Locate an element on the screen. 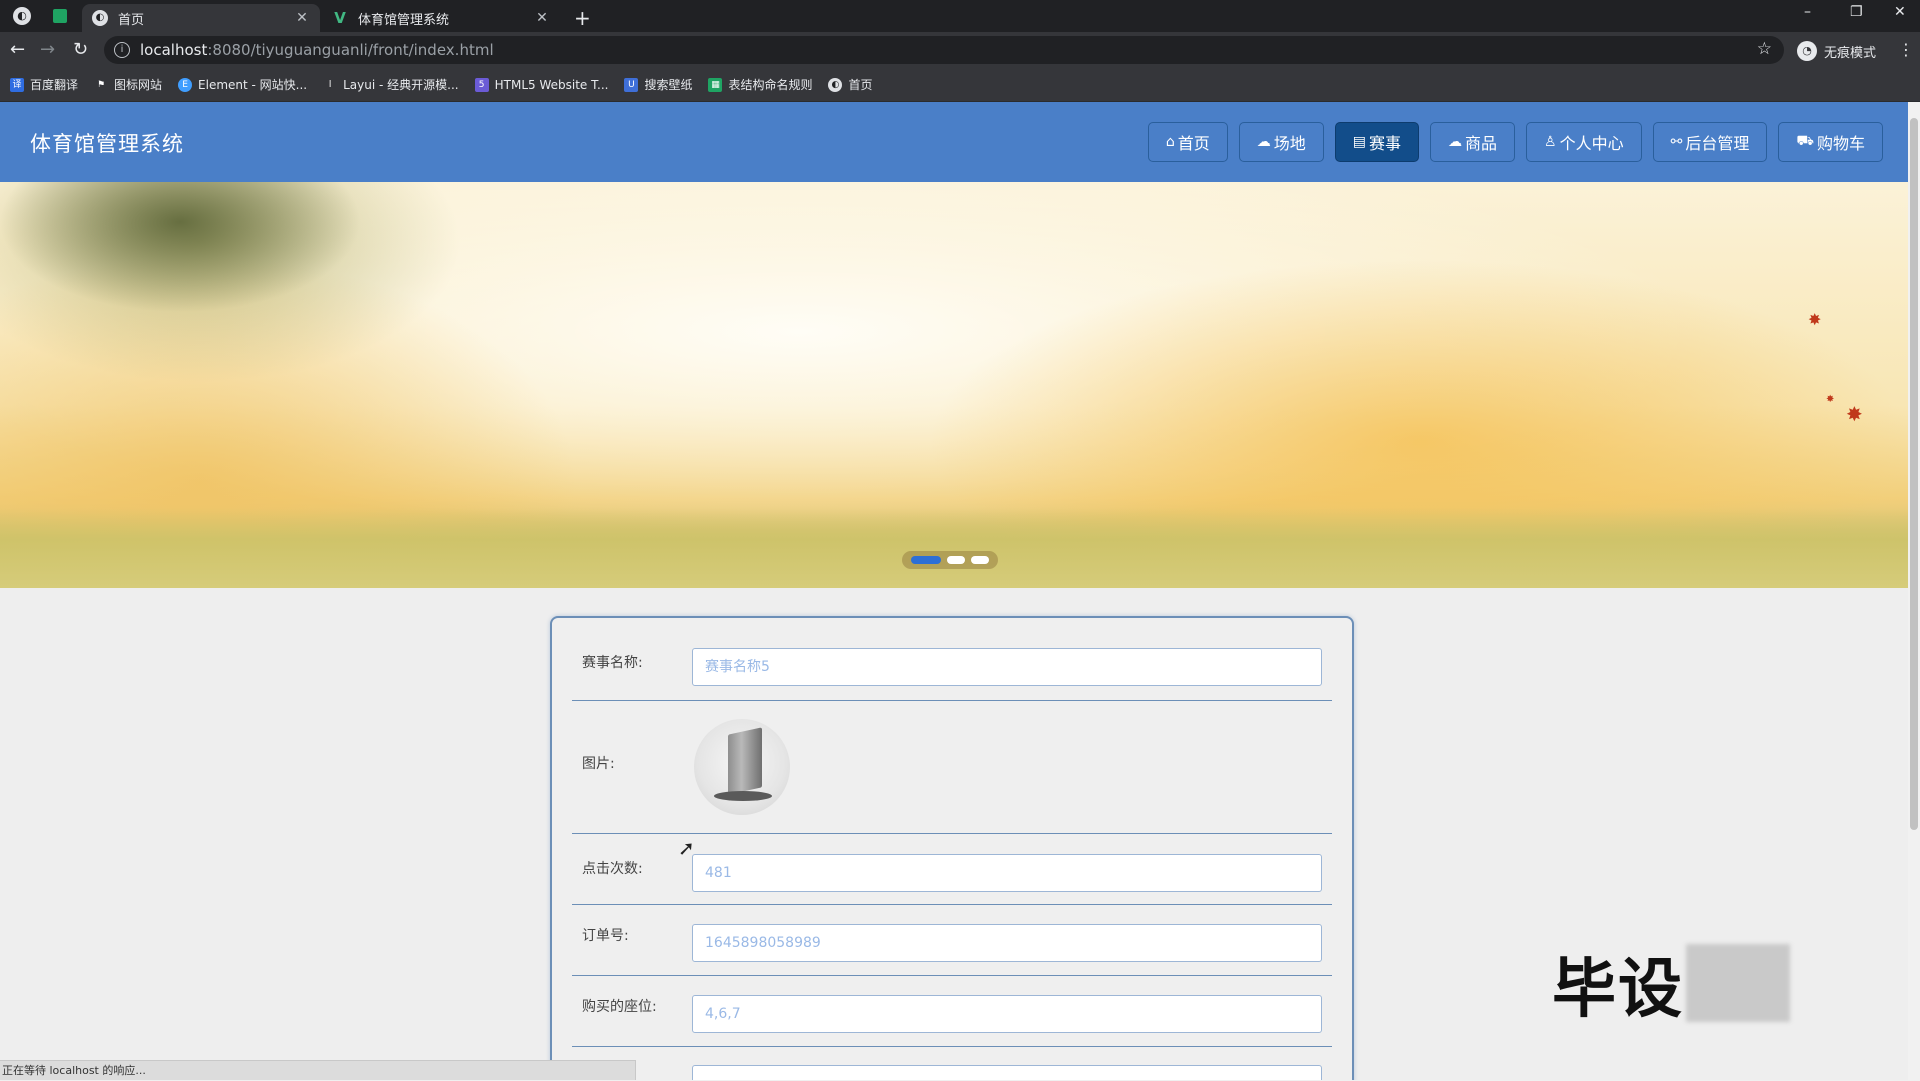 The height and width of the screenshot is (1081, 1920). bookmark-label: 表结构命名规则 is located at coordinates (770, 85).